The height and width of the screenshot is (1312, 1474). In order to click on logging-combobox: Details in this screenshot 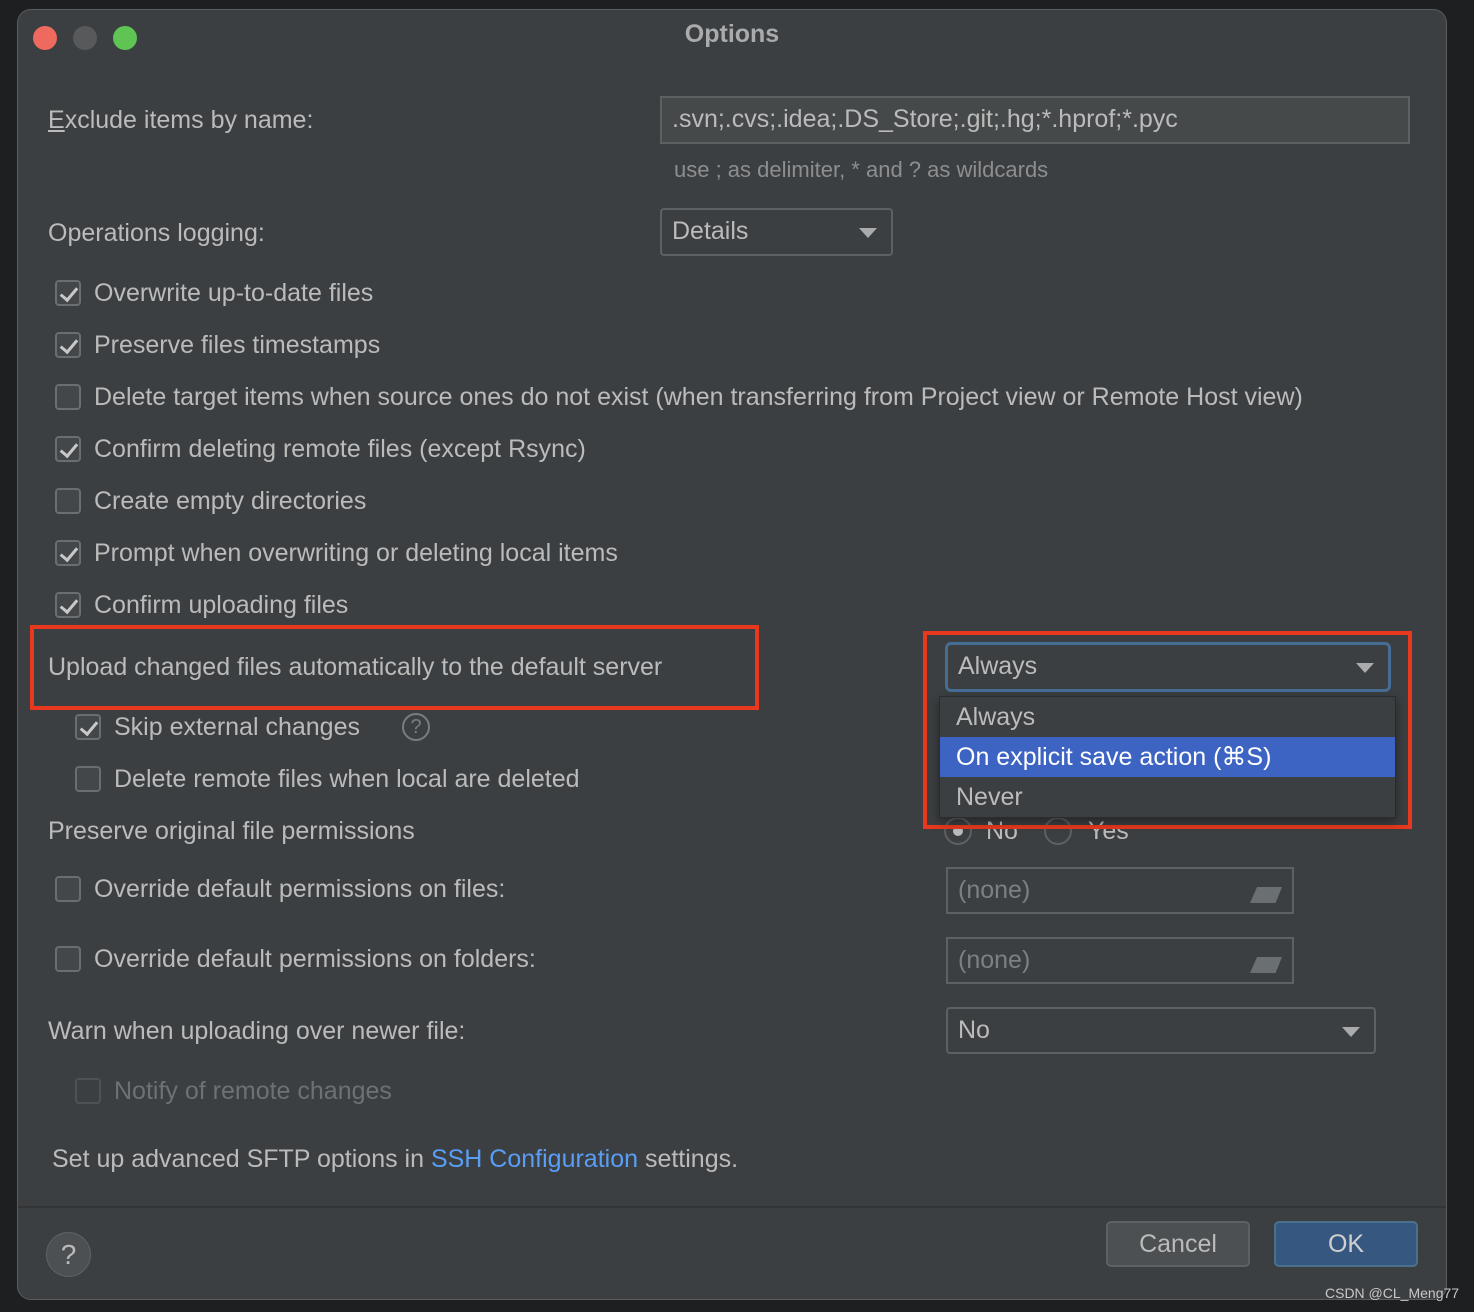, I will do `click(776, 232)`.